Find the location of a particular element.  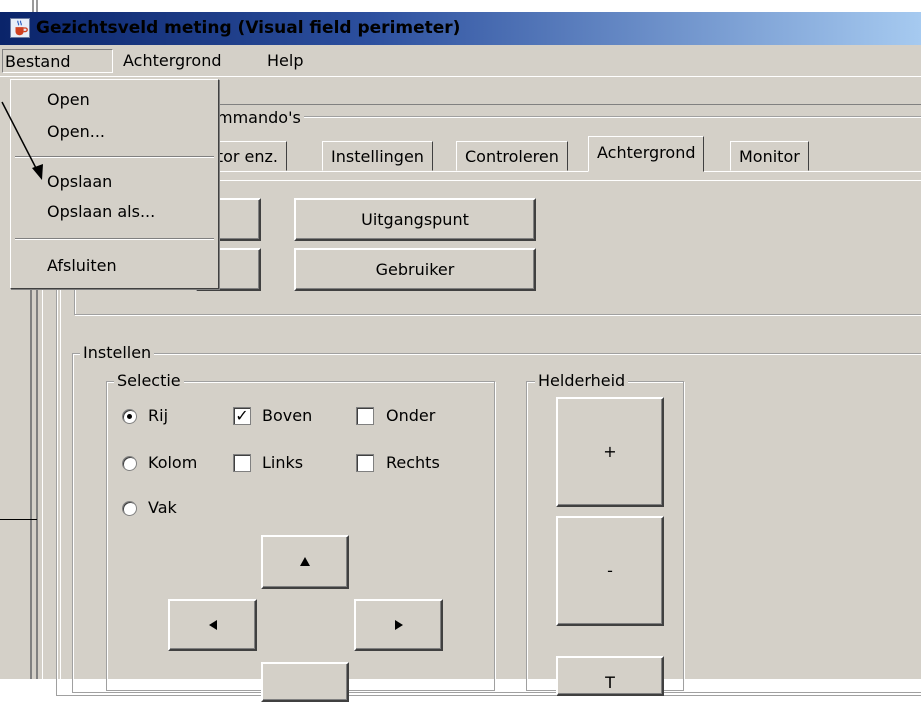

right-arrow-icon is located at coordinates (398, 625).